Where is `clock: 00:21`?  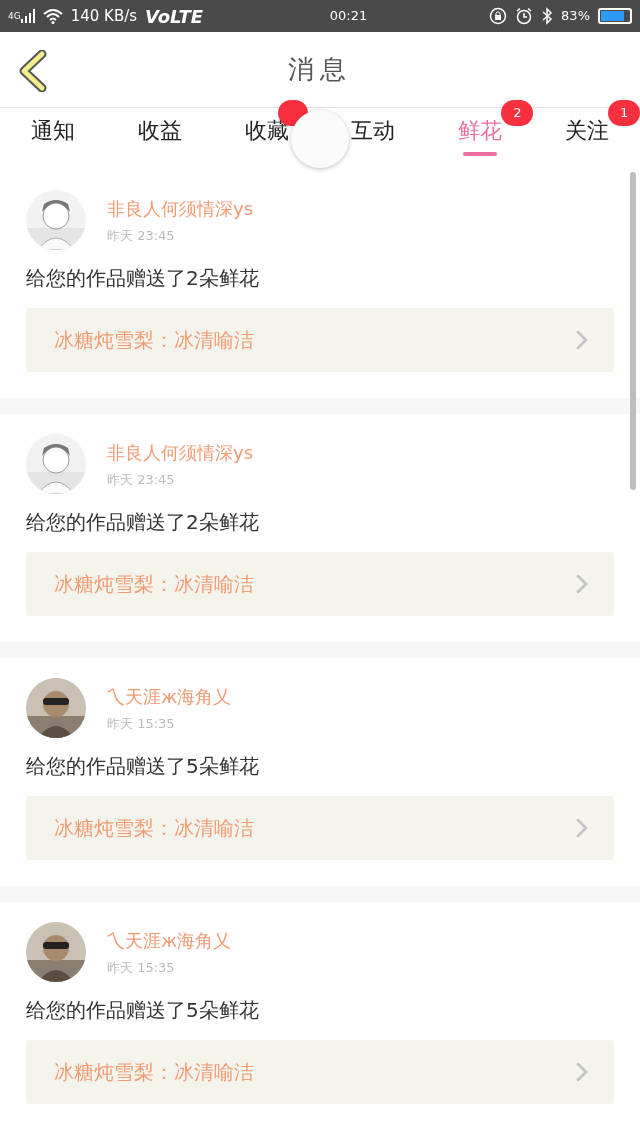 clock: 00:21 is located at coordinates (348, 16).